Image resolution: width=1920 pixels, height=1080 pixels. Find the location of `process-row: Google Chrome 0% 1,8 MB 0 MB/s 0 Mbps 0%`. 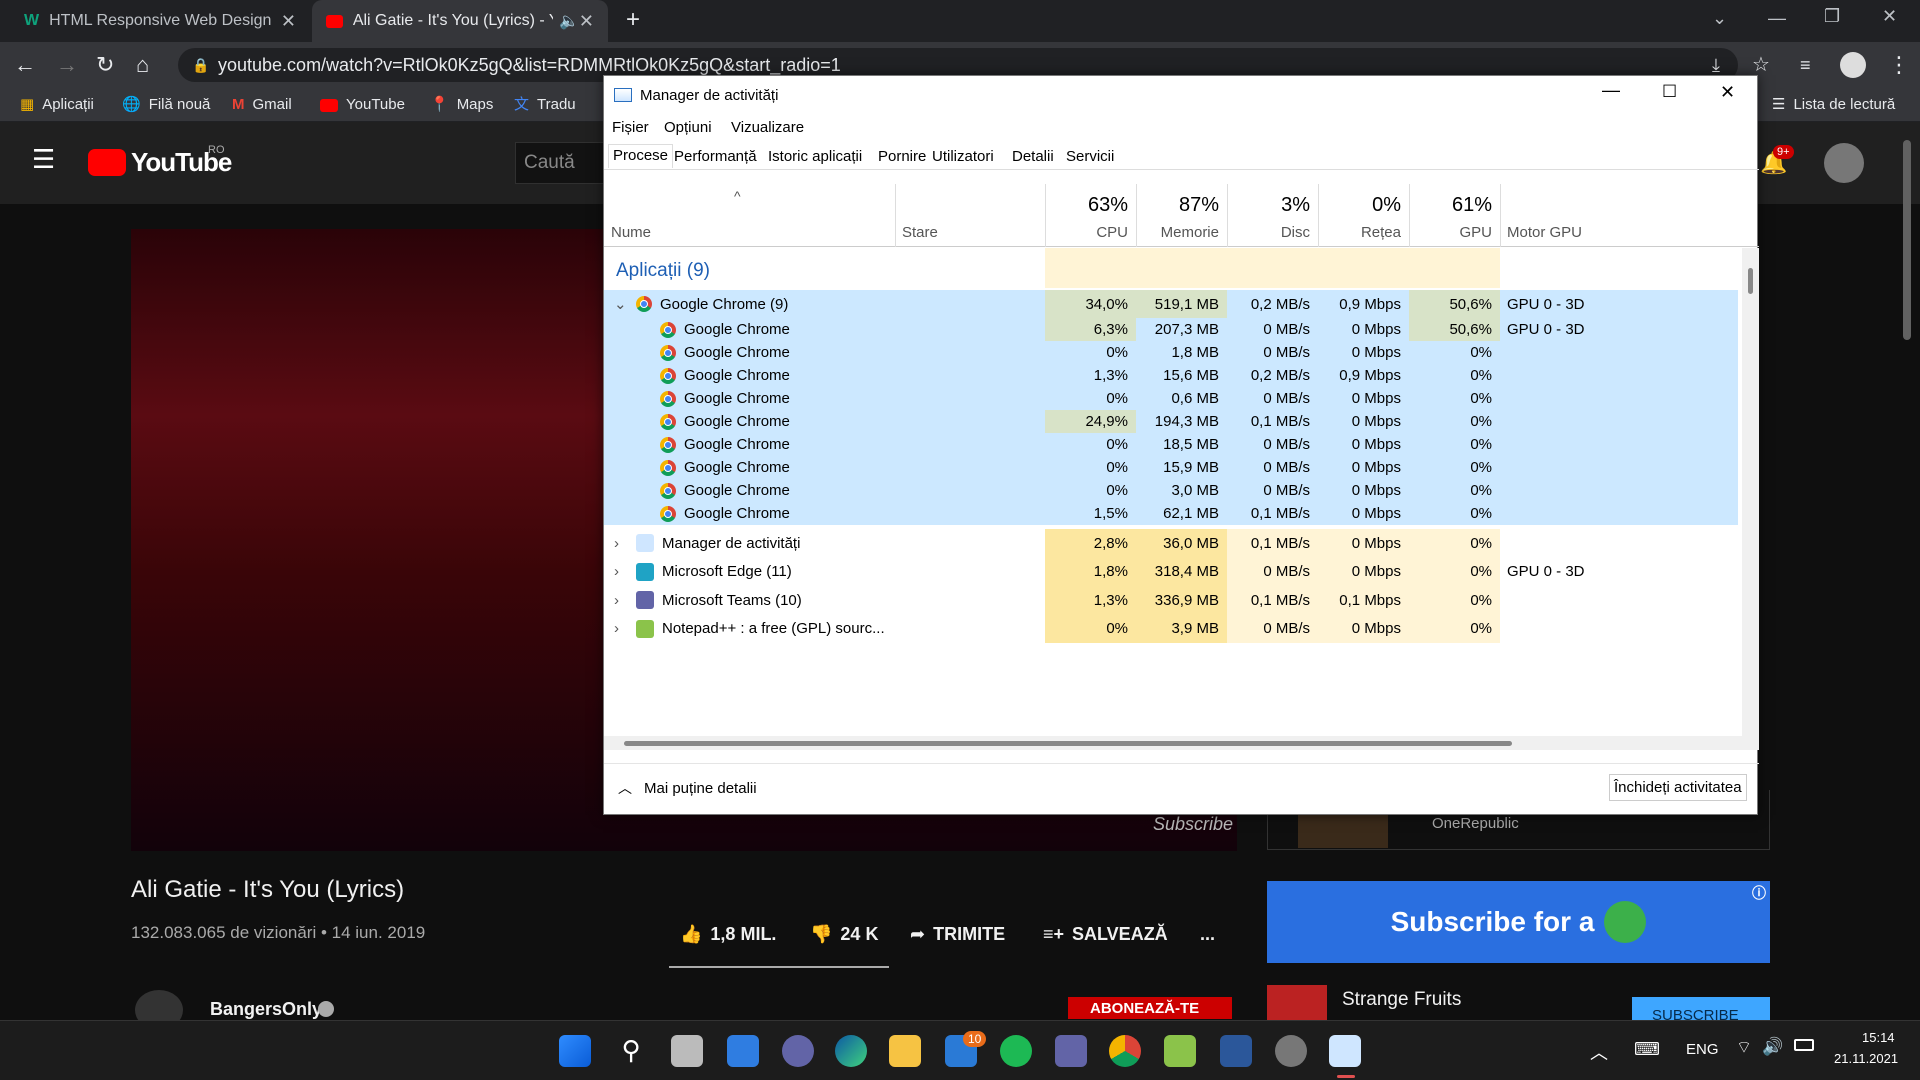

process-row: Google Chrome 0% 1,8 MB 0 MB/s 0 Mbps 0% is located at coordinates (1171, 352).